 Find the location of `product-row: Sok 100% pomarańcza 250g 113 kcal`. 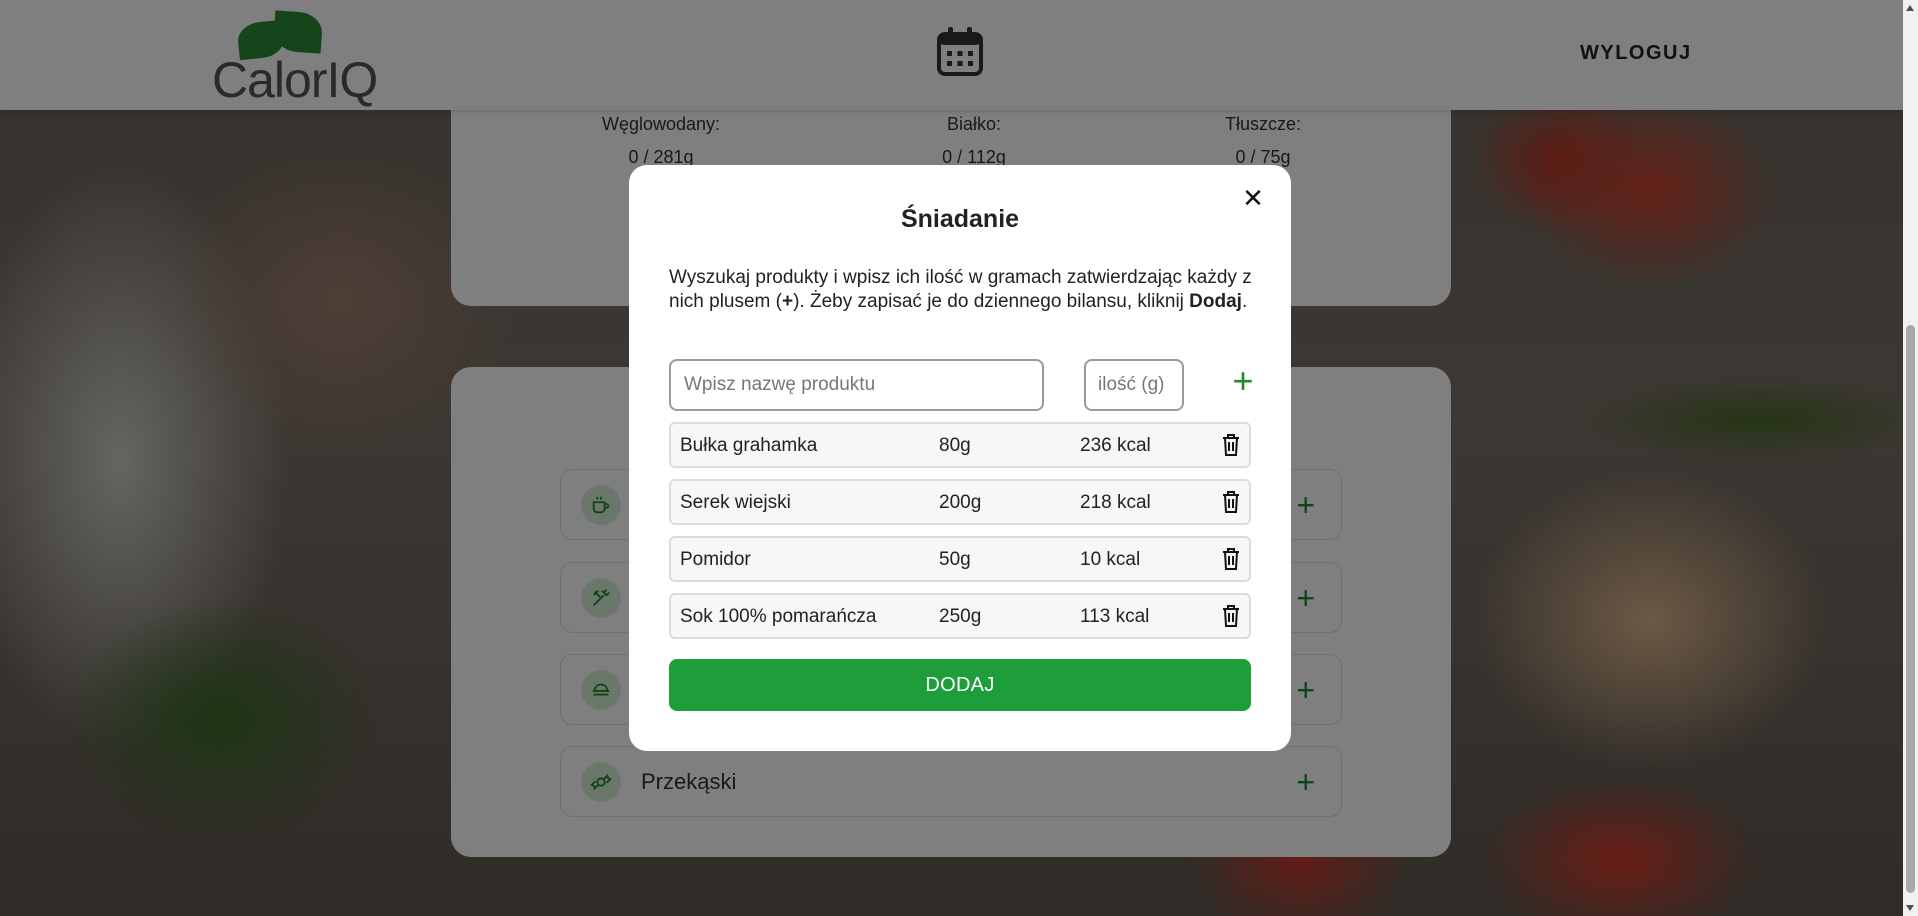

product-row: Sok 100% pomarańcza 250g 113 kcal is located at coordinates (960, 616).